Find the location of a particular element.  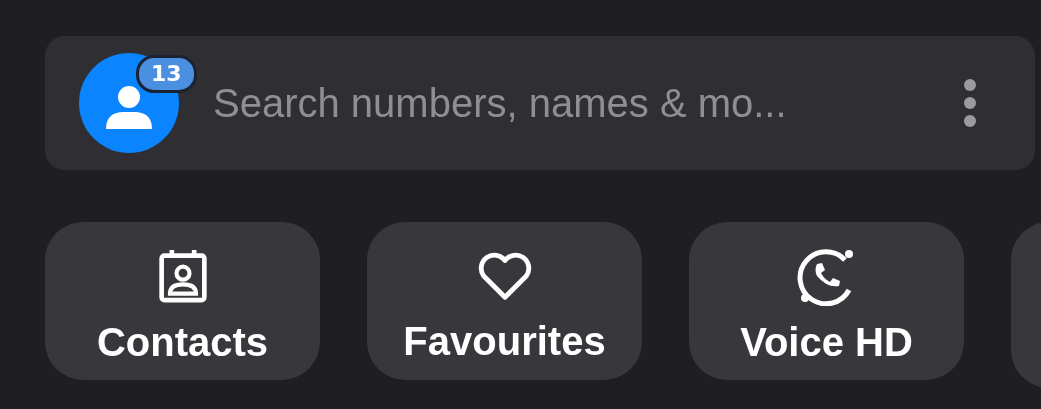

shortcut-chip: Favourites is located at coordinates (504, 301).